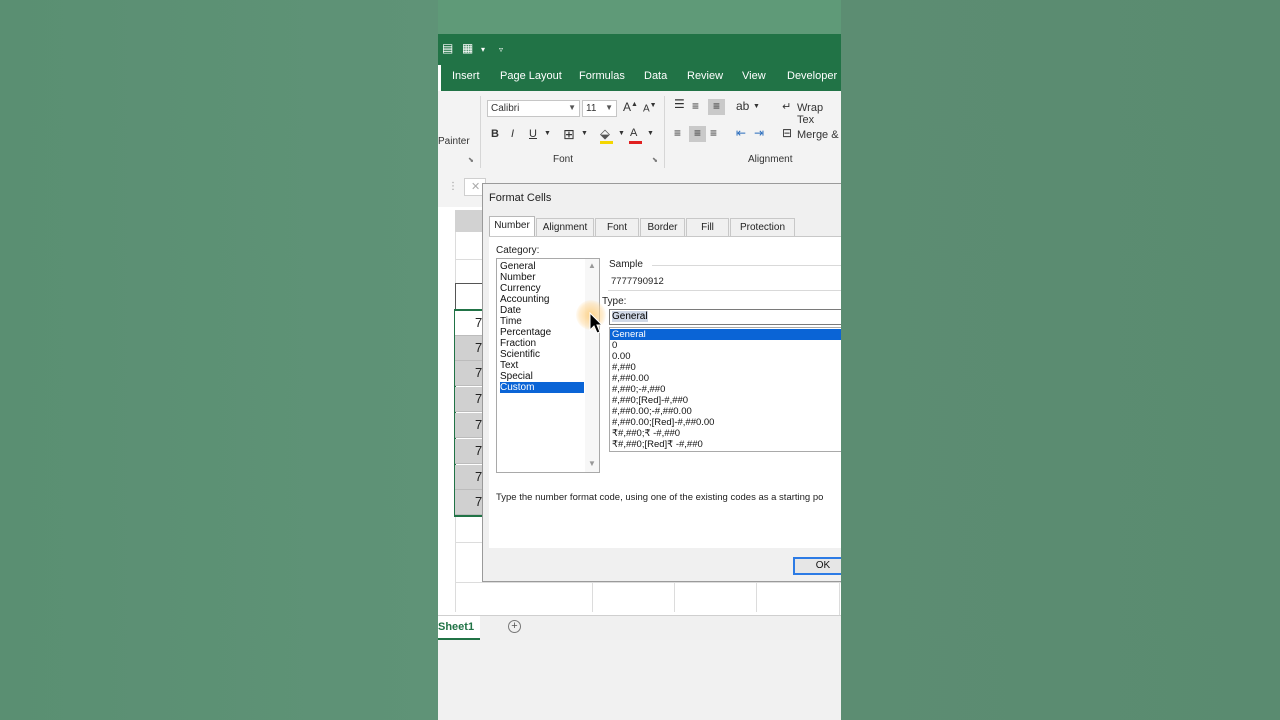 This screenshot has height=720, width=1280. Describe the element at coordinates (542, 332) in the screenshot. I see `category-item: Percentage` at that location.